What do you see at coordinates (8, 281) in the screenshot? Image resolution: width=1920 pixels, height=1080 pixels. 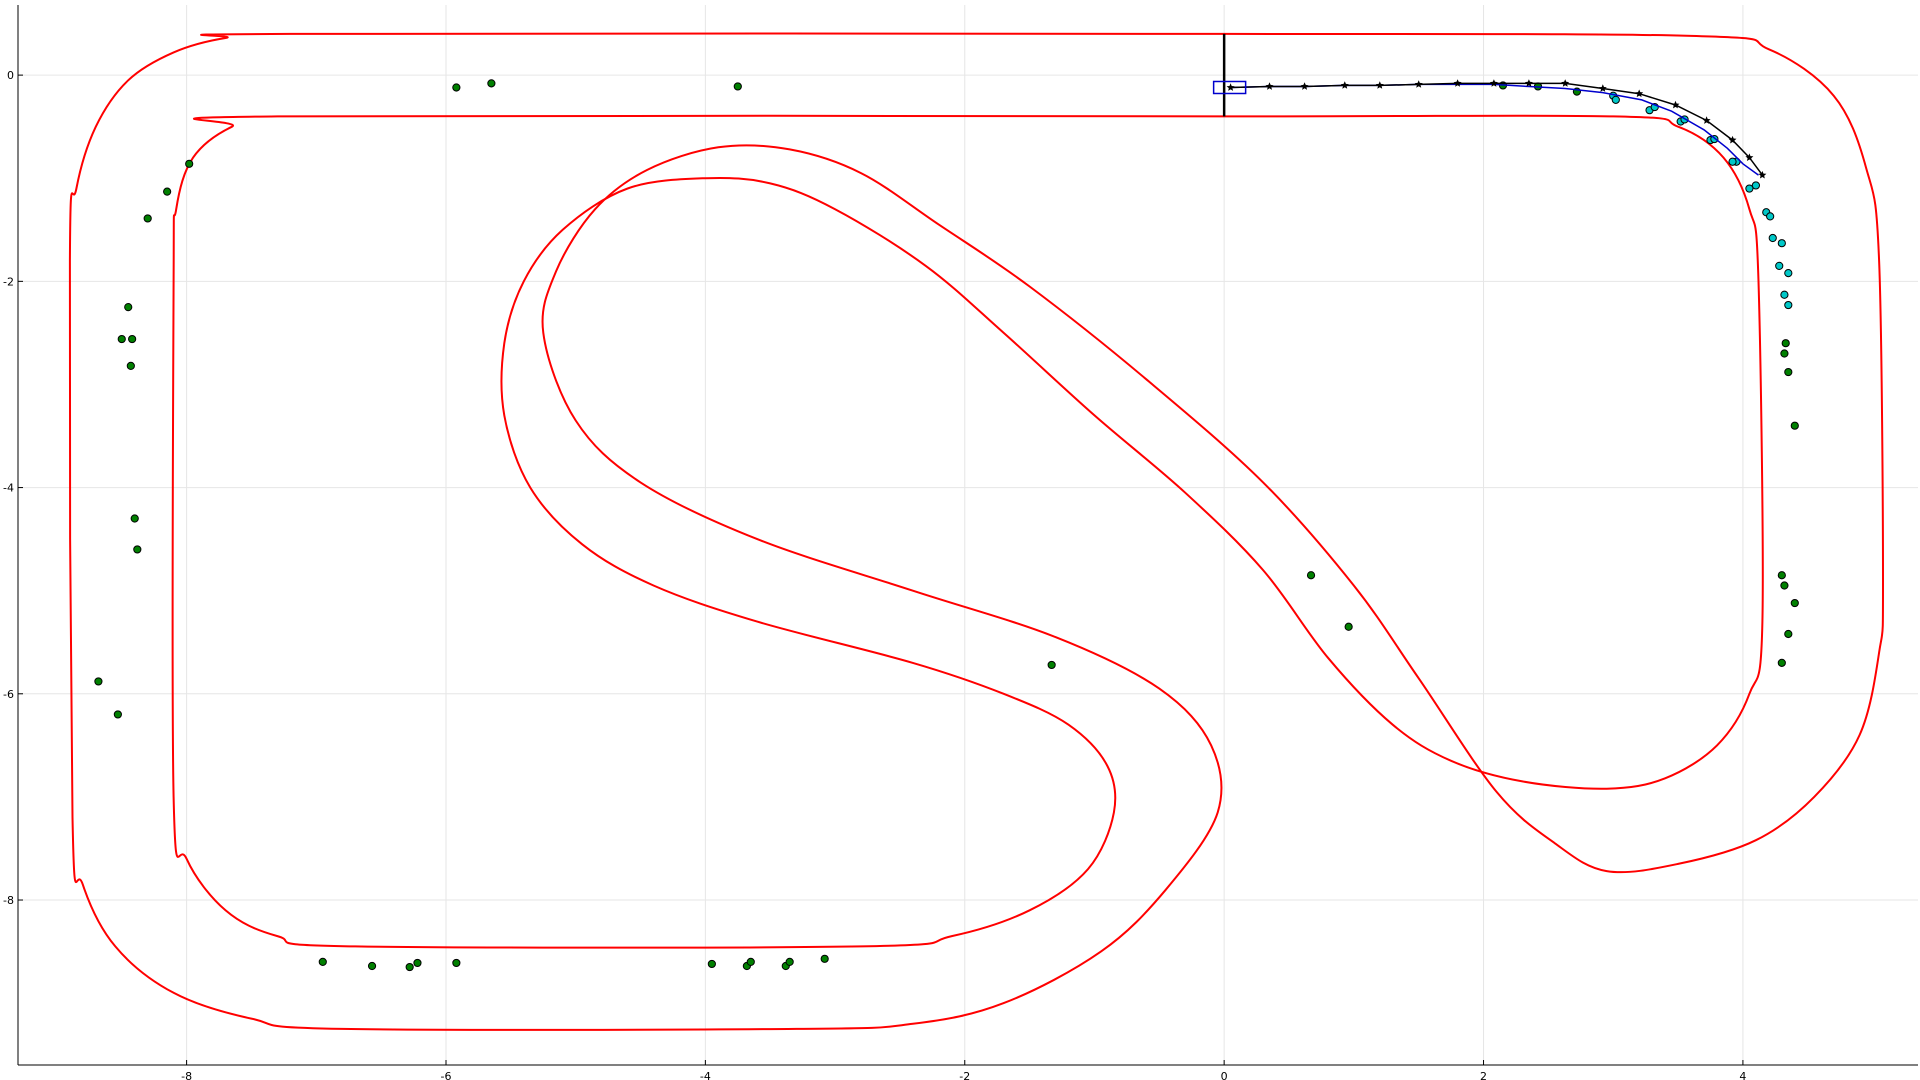 I see `y-tick-label-1: -2` at bounding box center [8, 281].